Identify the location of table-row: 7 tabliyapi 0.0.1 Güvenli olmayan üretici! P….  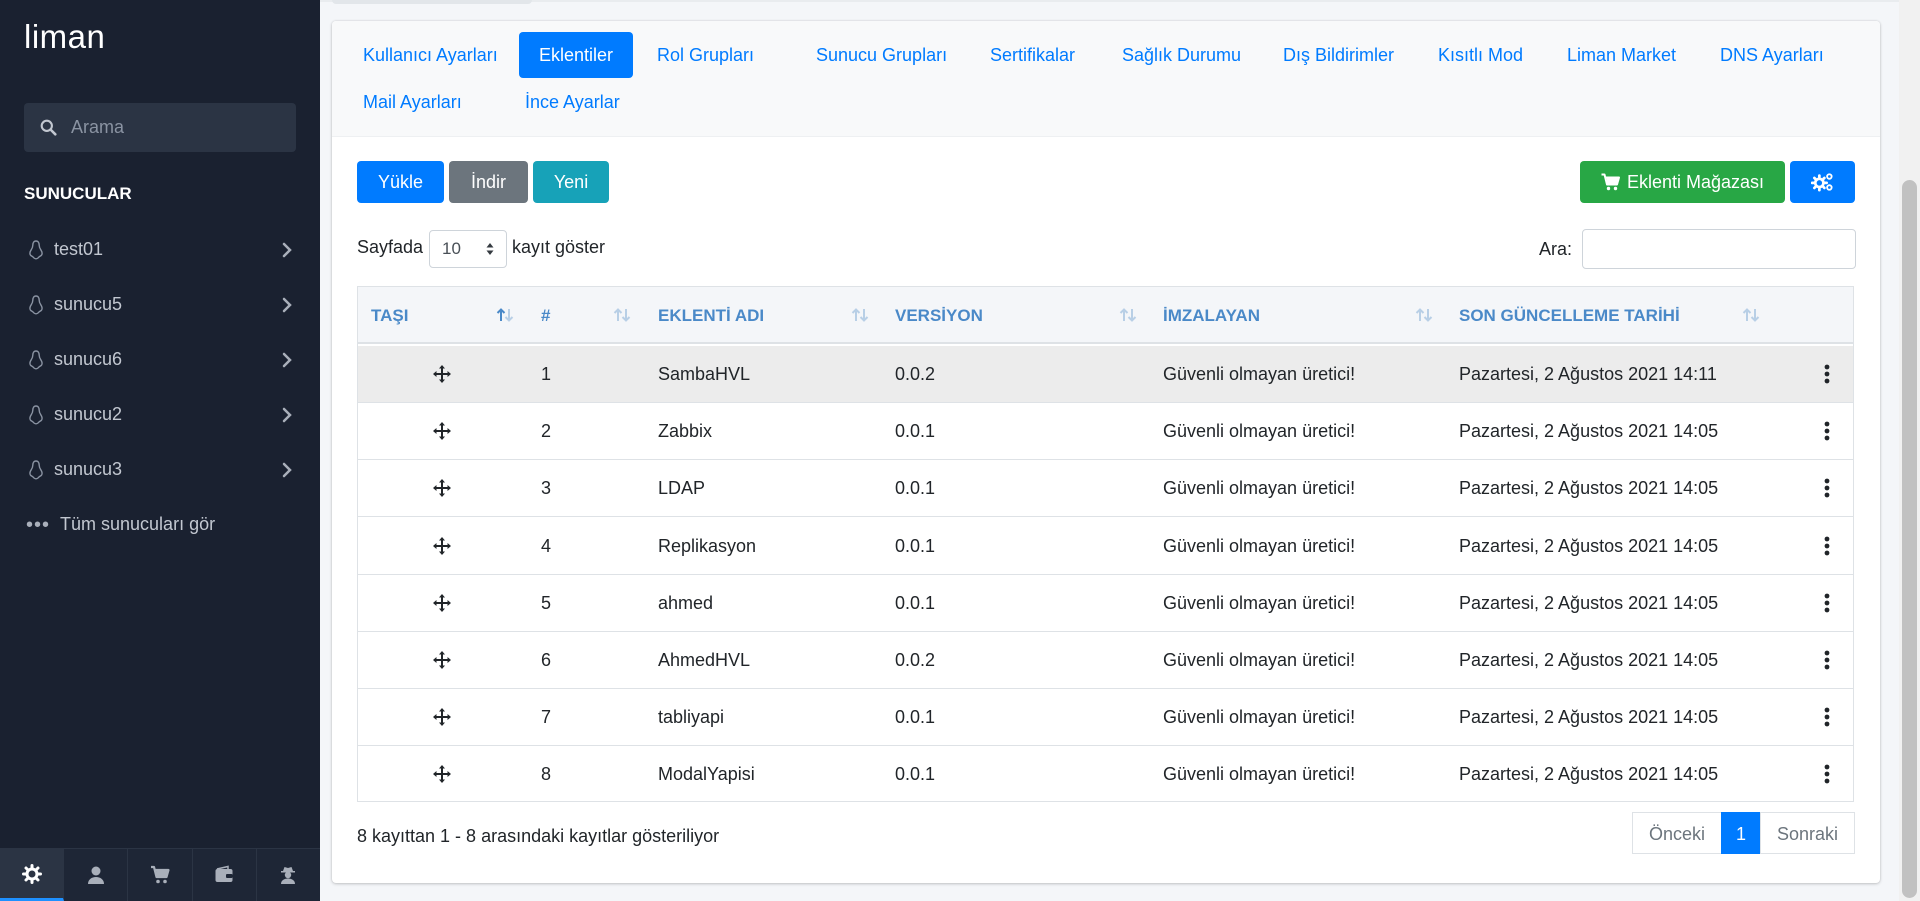
(1105, 718).